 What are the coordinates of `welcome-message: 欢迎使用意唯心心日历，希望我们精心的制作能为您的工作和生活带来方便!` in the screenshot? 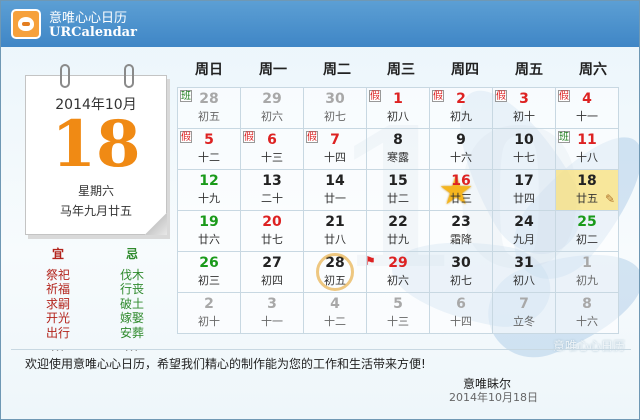 It's located at (225, 364).